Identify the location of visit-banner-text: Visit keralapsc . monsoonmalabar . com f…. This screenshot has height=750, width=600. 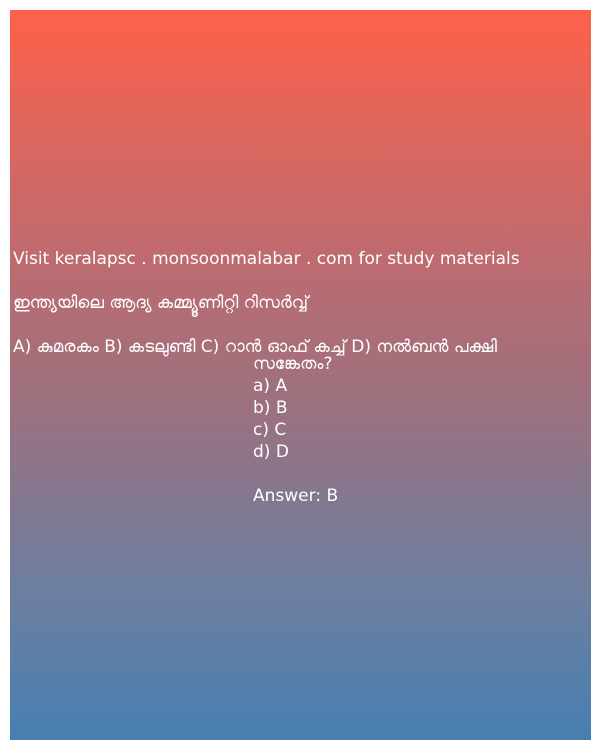
(266, 259).